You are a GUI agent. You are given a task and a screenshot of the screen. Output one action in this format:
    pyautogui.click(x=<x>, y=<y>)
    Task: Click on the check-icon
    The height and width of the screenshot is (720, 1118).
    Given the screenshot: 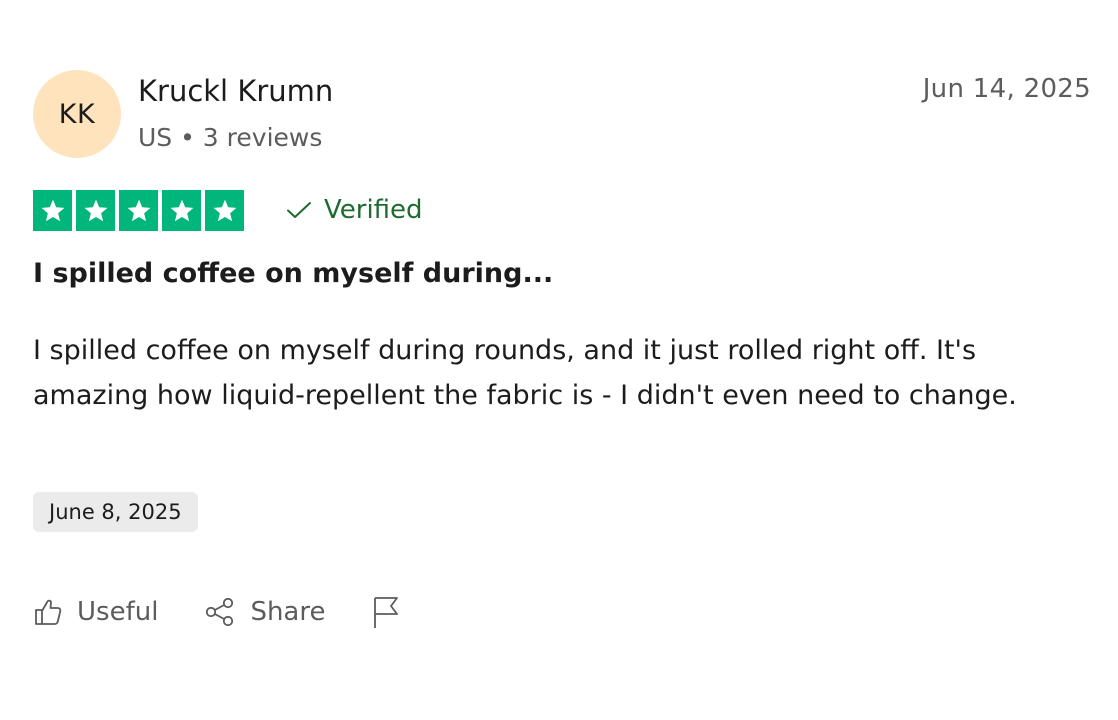 What is the action you would take?
    pyautogui.click(x=299, y=210)
    